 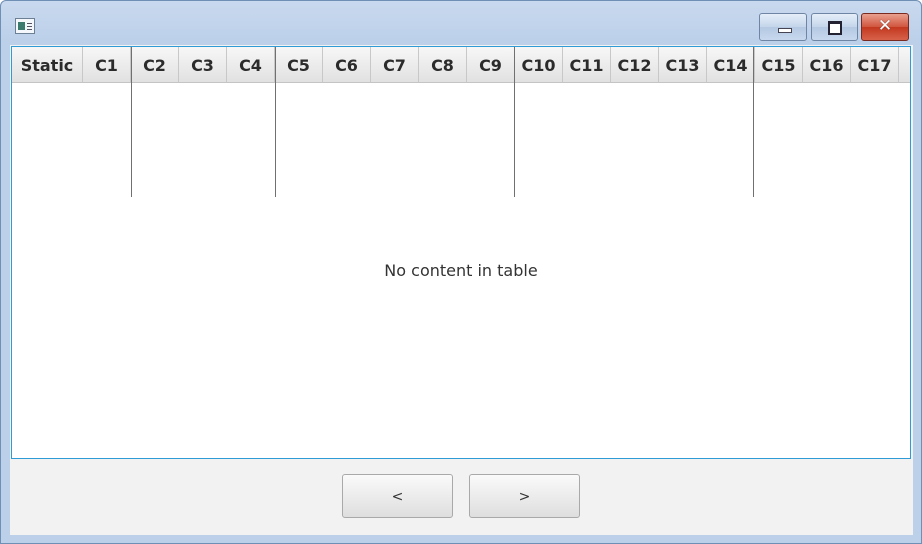 What do you see at coordinates (635, 64) in the screenshot?
I see `column-header-c12: C12` at bounding box center [635, 64].